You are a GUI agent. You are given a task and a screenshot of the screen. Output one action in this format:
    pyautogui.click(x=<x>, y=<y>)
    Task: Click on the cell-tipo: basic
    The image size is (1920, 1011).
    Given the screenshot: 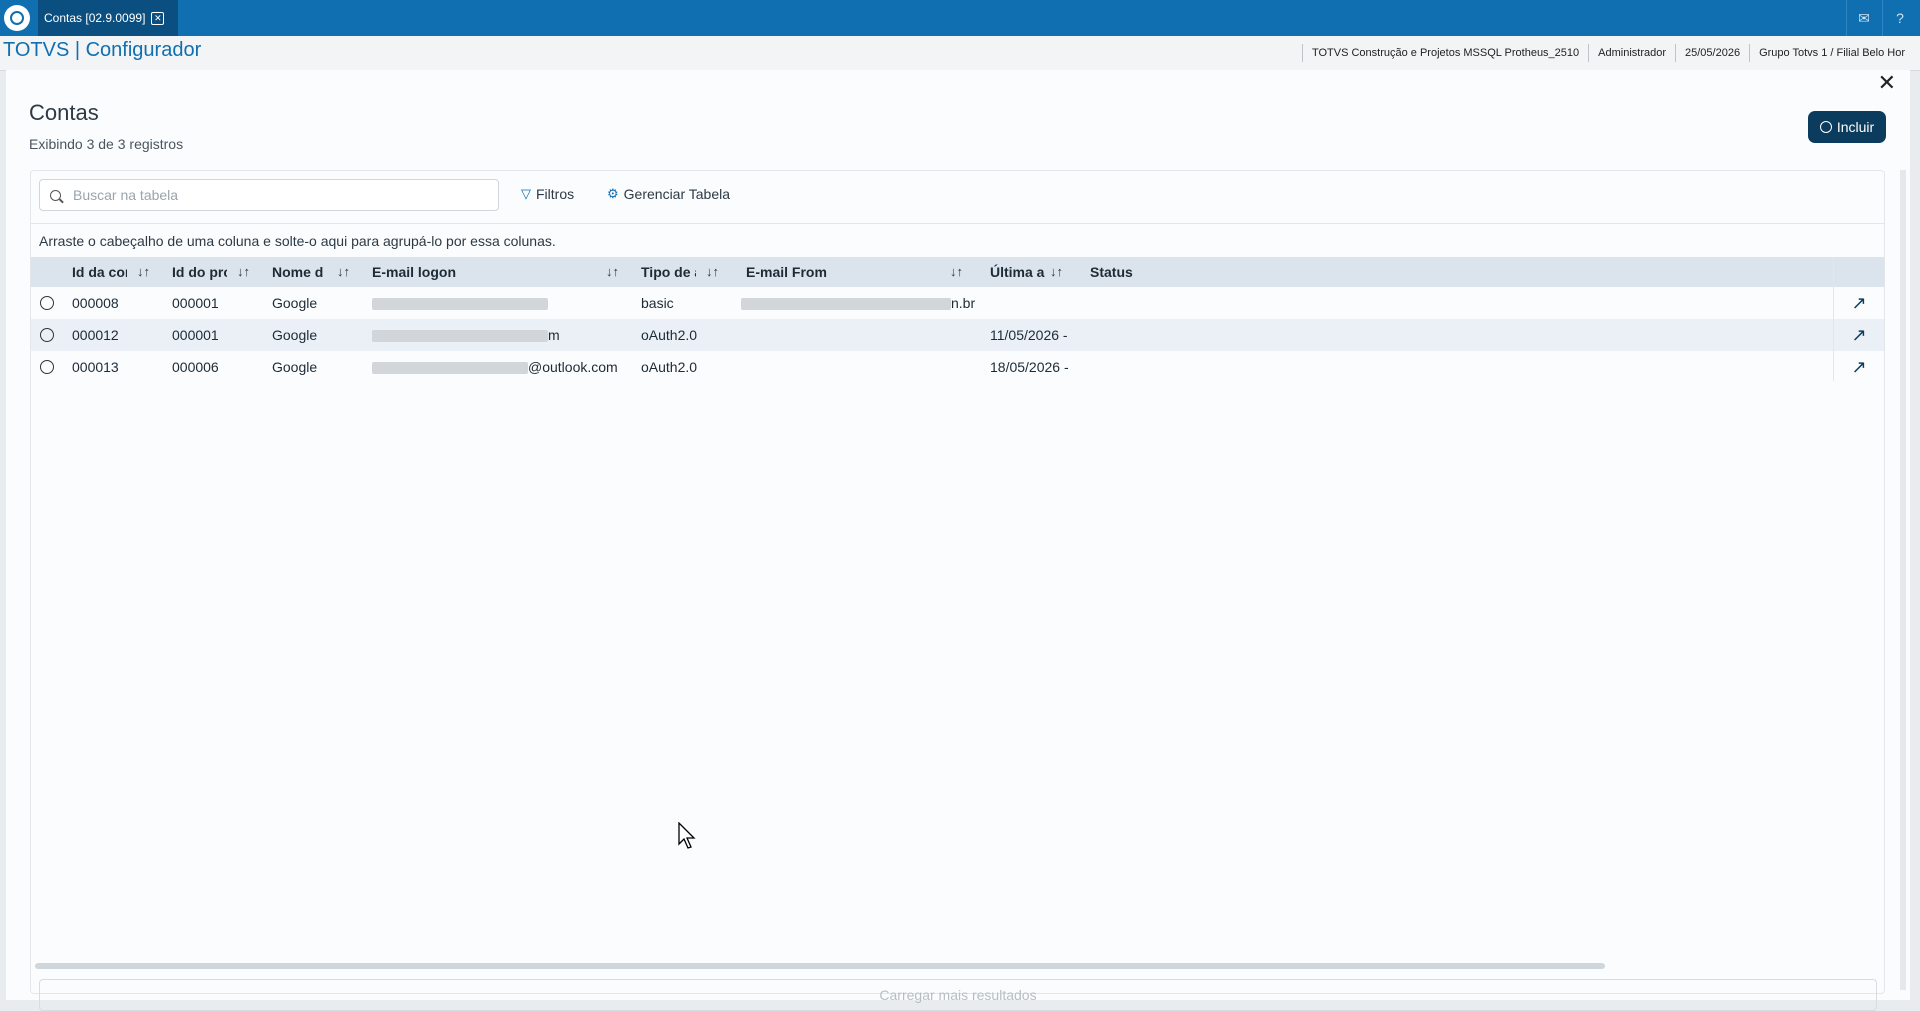 What is the action you would take?
    pyautogui.click(x=657, y=303)
    